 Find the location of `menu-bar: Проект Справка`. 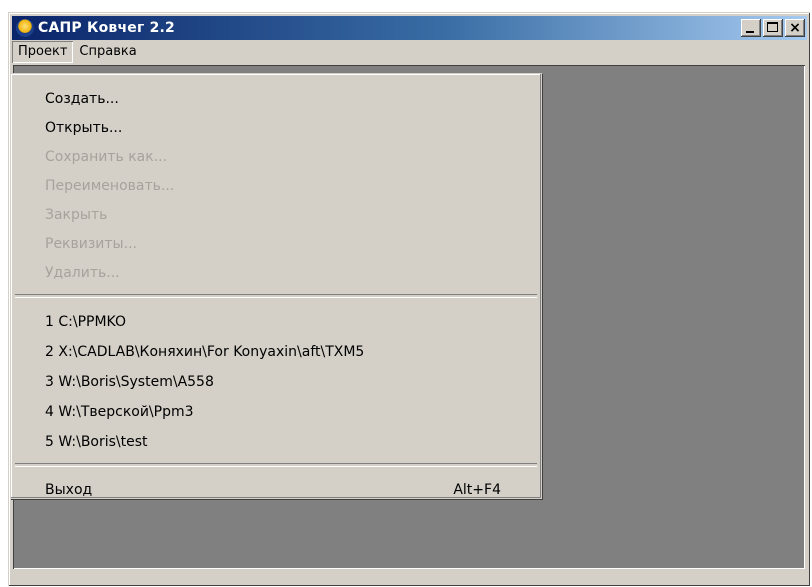

menu-bar: Проект Справка is located at coordinates (409, 52).